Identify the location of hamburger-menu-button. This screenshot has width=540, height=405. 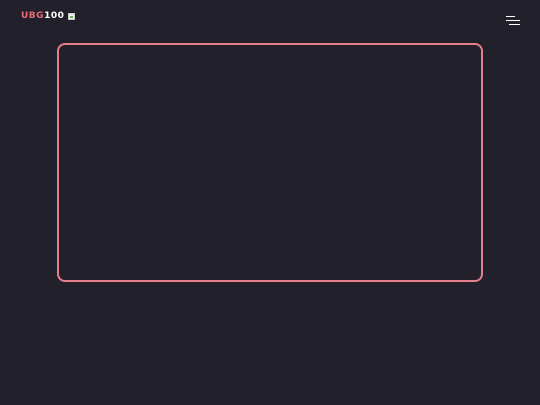
(513, 21).